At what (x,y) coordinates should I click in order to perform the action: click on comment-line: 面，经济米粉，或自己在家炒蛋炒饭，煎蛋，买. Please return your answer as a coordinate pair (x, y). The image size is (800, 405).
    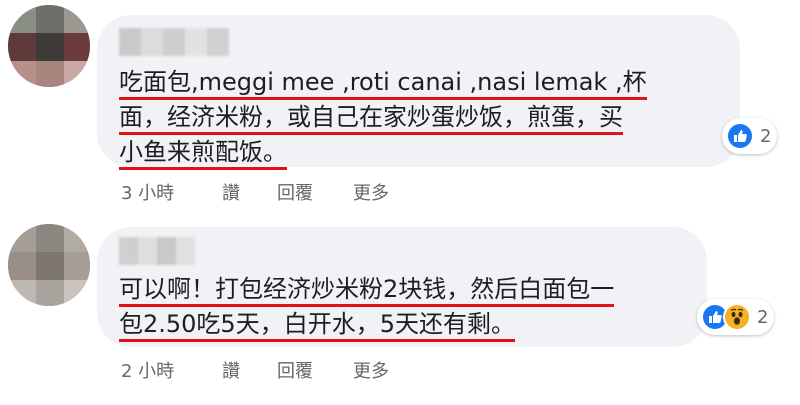
    Looking at the image, I should click on (371, 119).